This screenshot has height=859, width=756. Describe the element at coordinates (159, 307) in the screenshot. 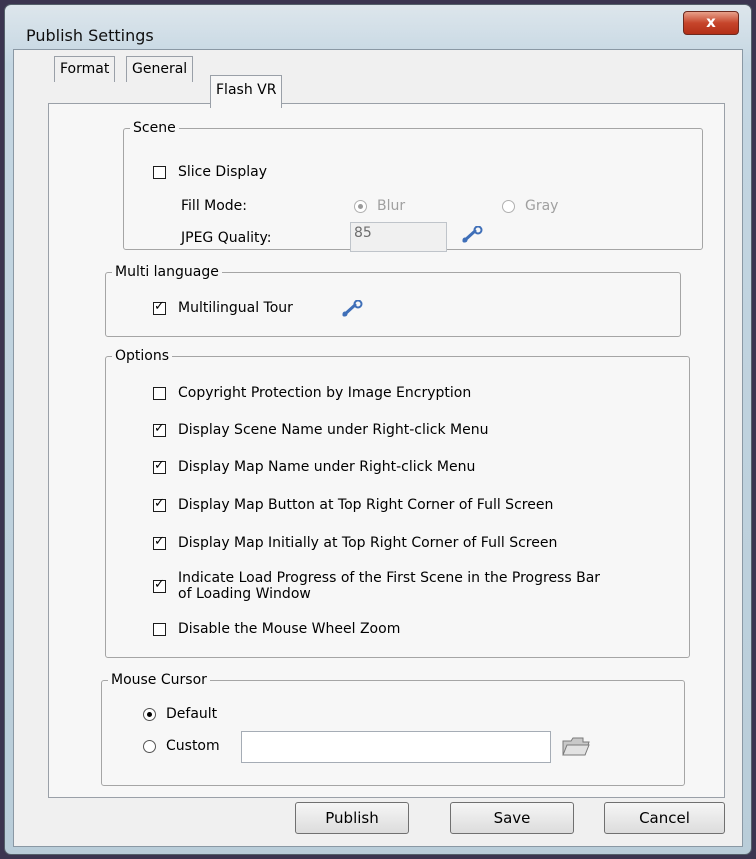

I see `multilingual-tour-checkbox` at that location.